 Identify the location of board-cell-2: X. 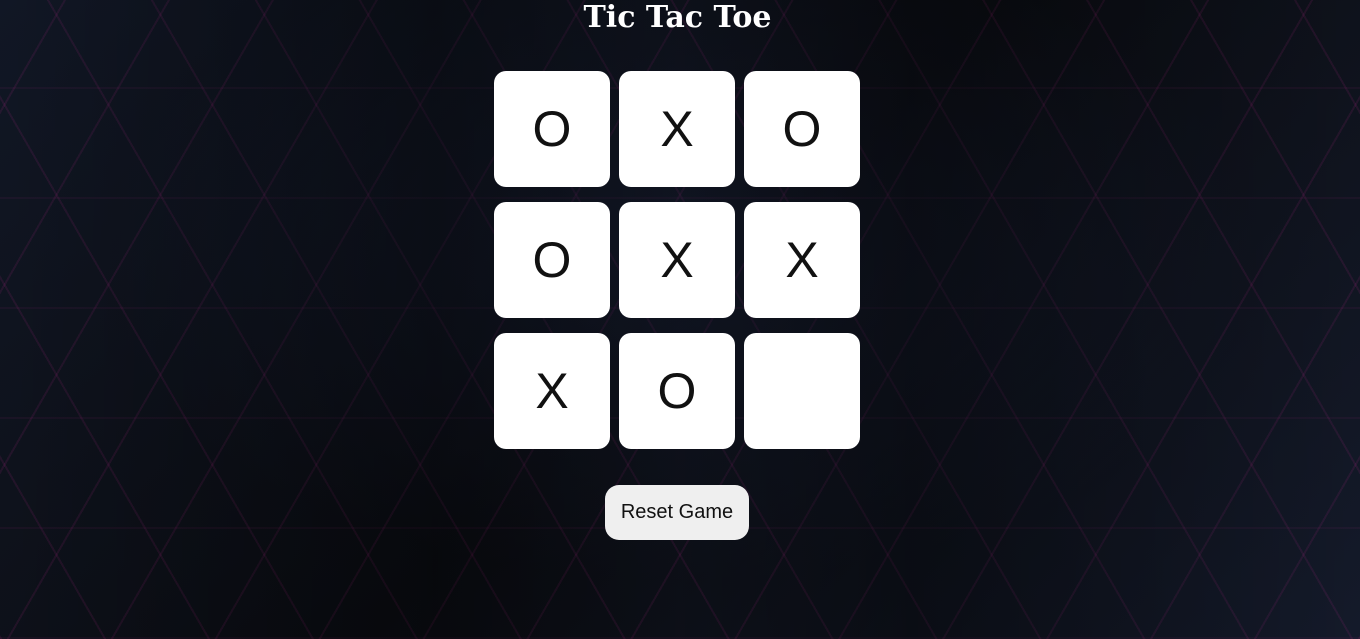
(677, 129).